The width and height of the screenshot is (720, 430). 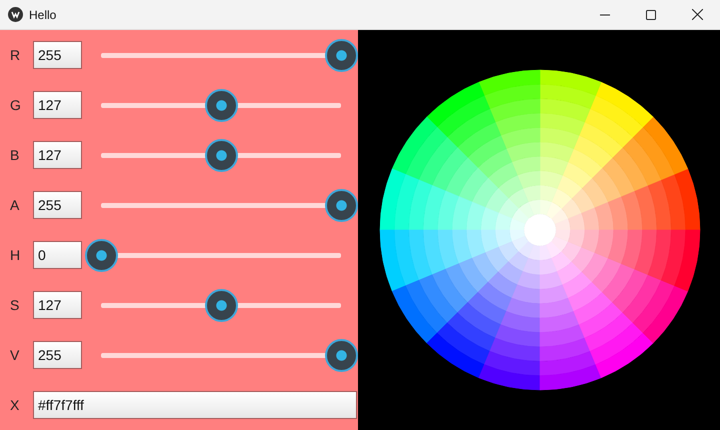 I want to click on channel-label: V, so click(x=14, y=355).